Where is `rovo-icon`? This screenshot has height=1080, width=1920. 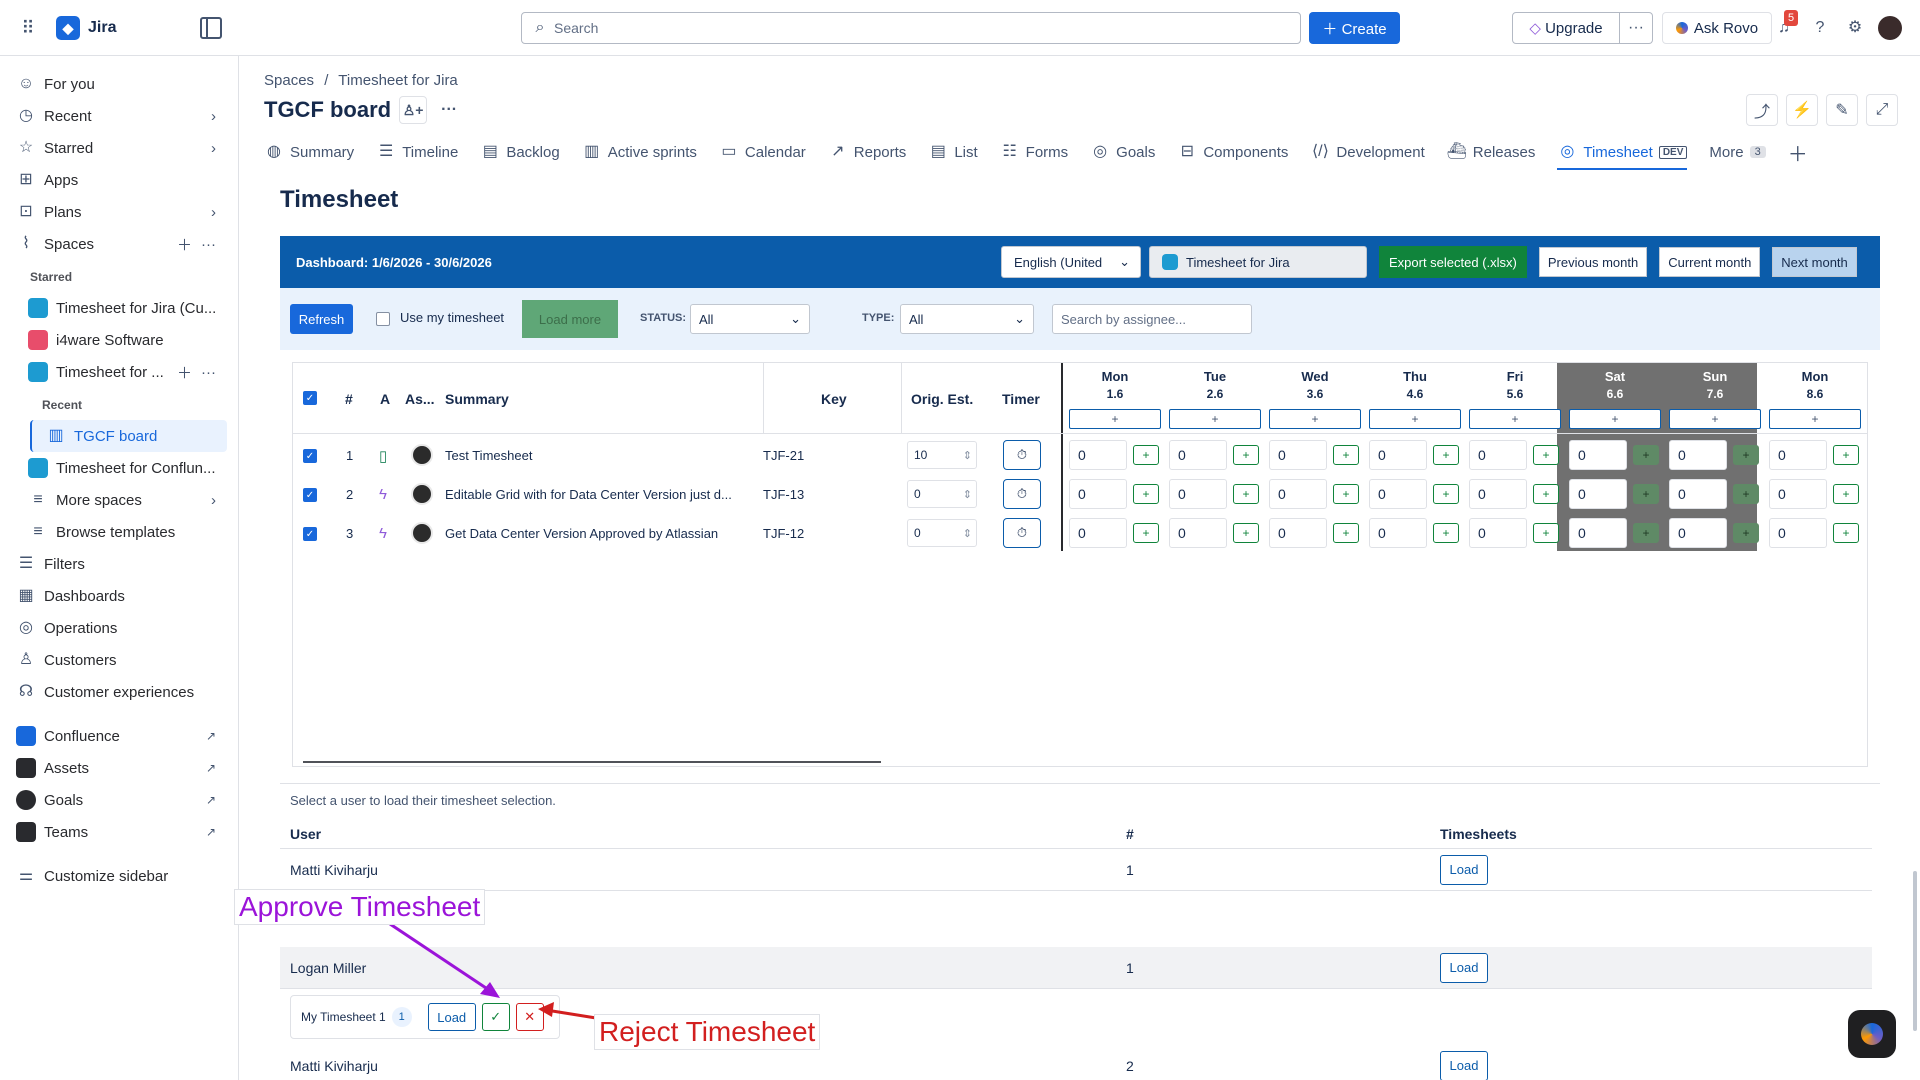 rovo-icon is located at coordinates (1872, 1034).